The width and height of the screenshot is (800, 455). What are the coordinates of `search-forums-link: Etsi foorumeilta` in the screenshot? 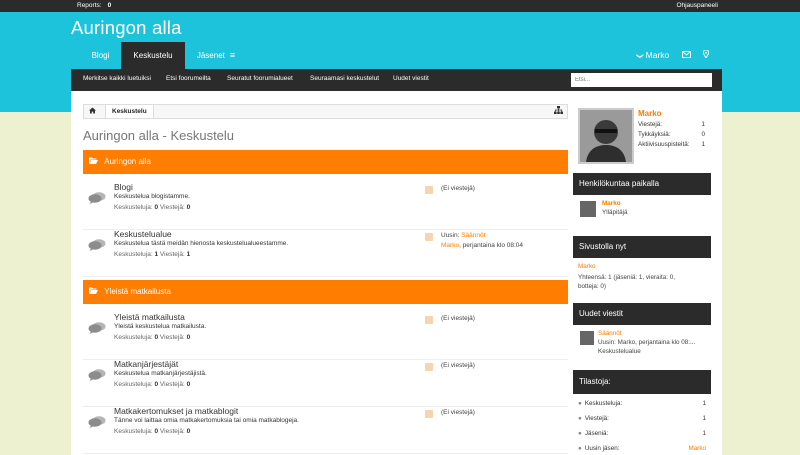 It's located at (188, 78).